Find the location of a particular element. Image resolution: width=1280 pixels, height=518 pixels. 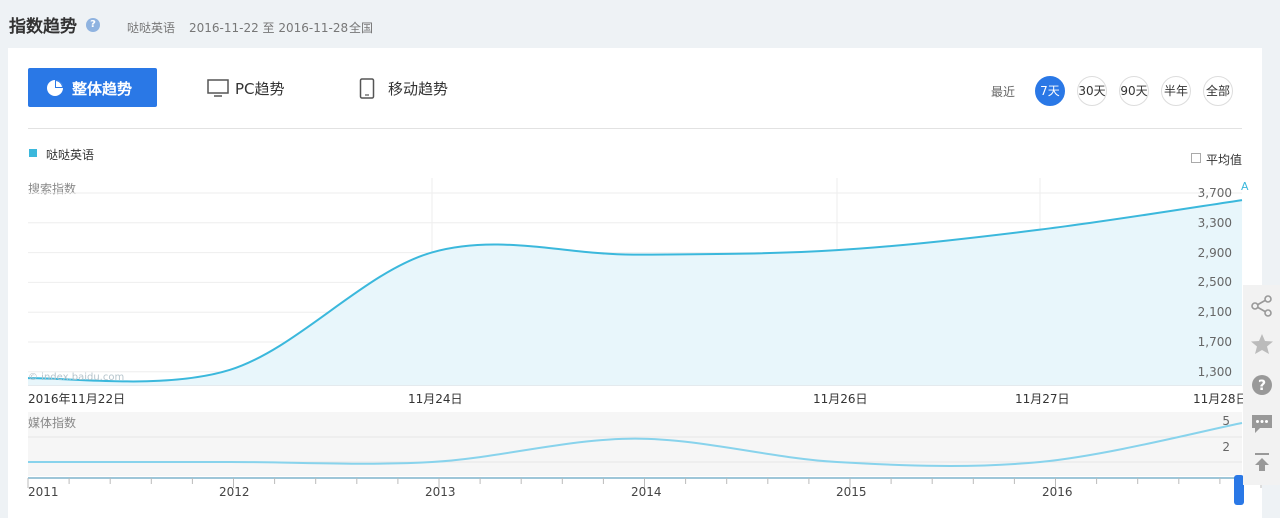

y-tick-label: 1,700 is located at coordinates (1202, 342).